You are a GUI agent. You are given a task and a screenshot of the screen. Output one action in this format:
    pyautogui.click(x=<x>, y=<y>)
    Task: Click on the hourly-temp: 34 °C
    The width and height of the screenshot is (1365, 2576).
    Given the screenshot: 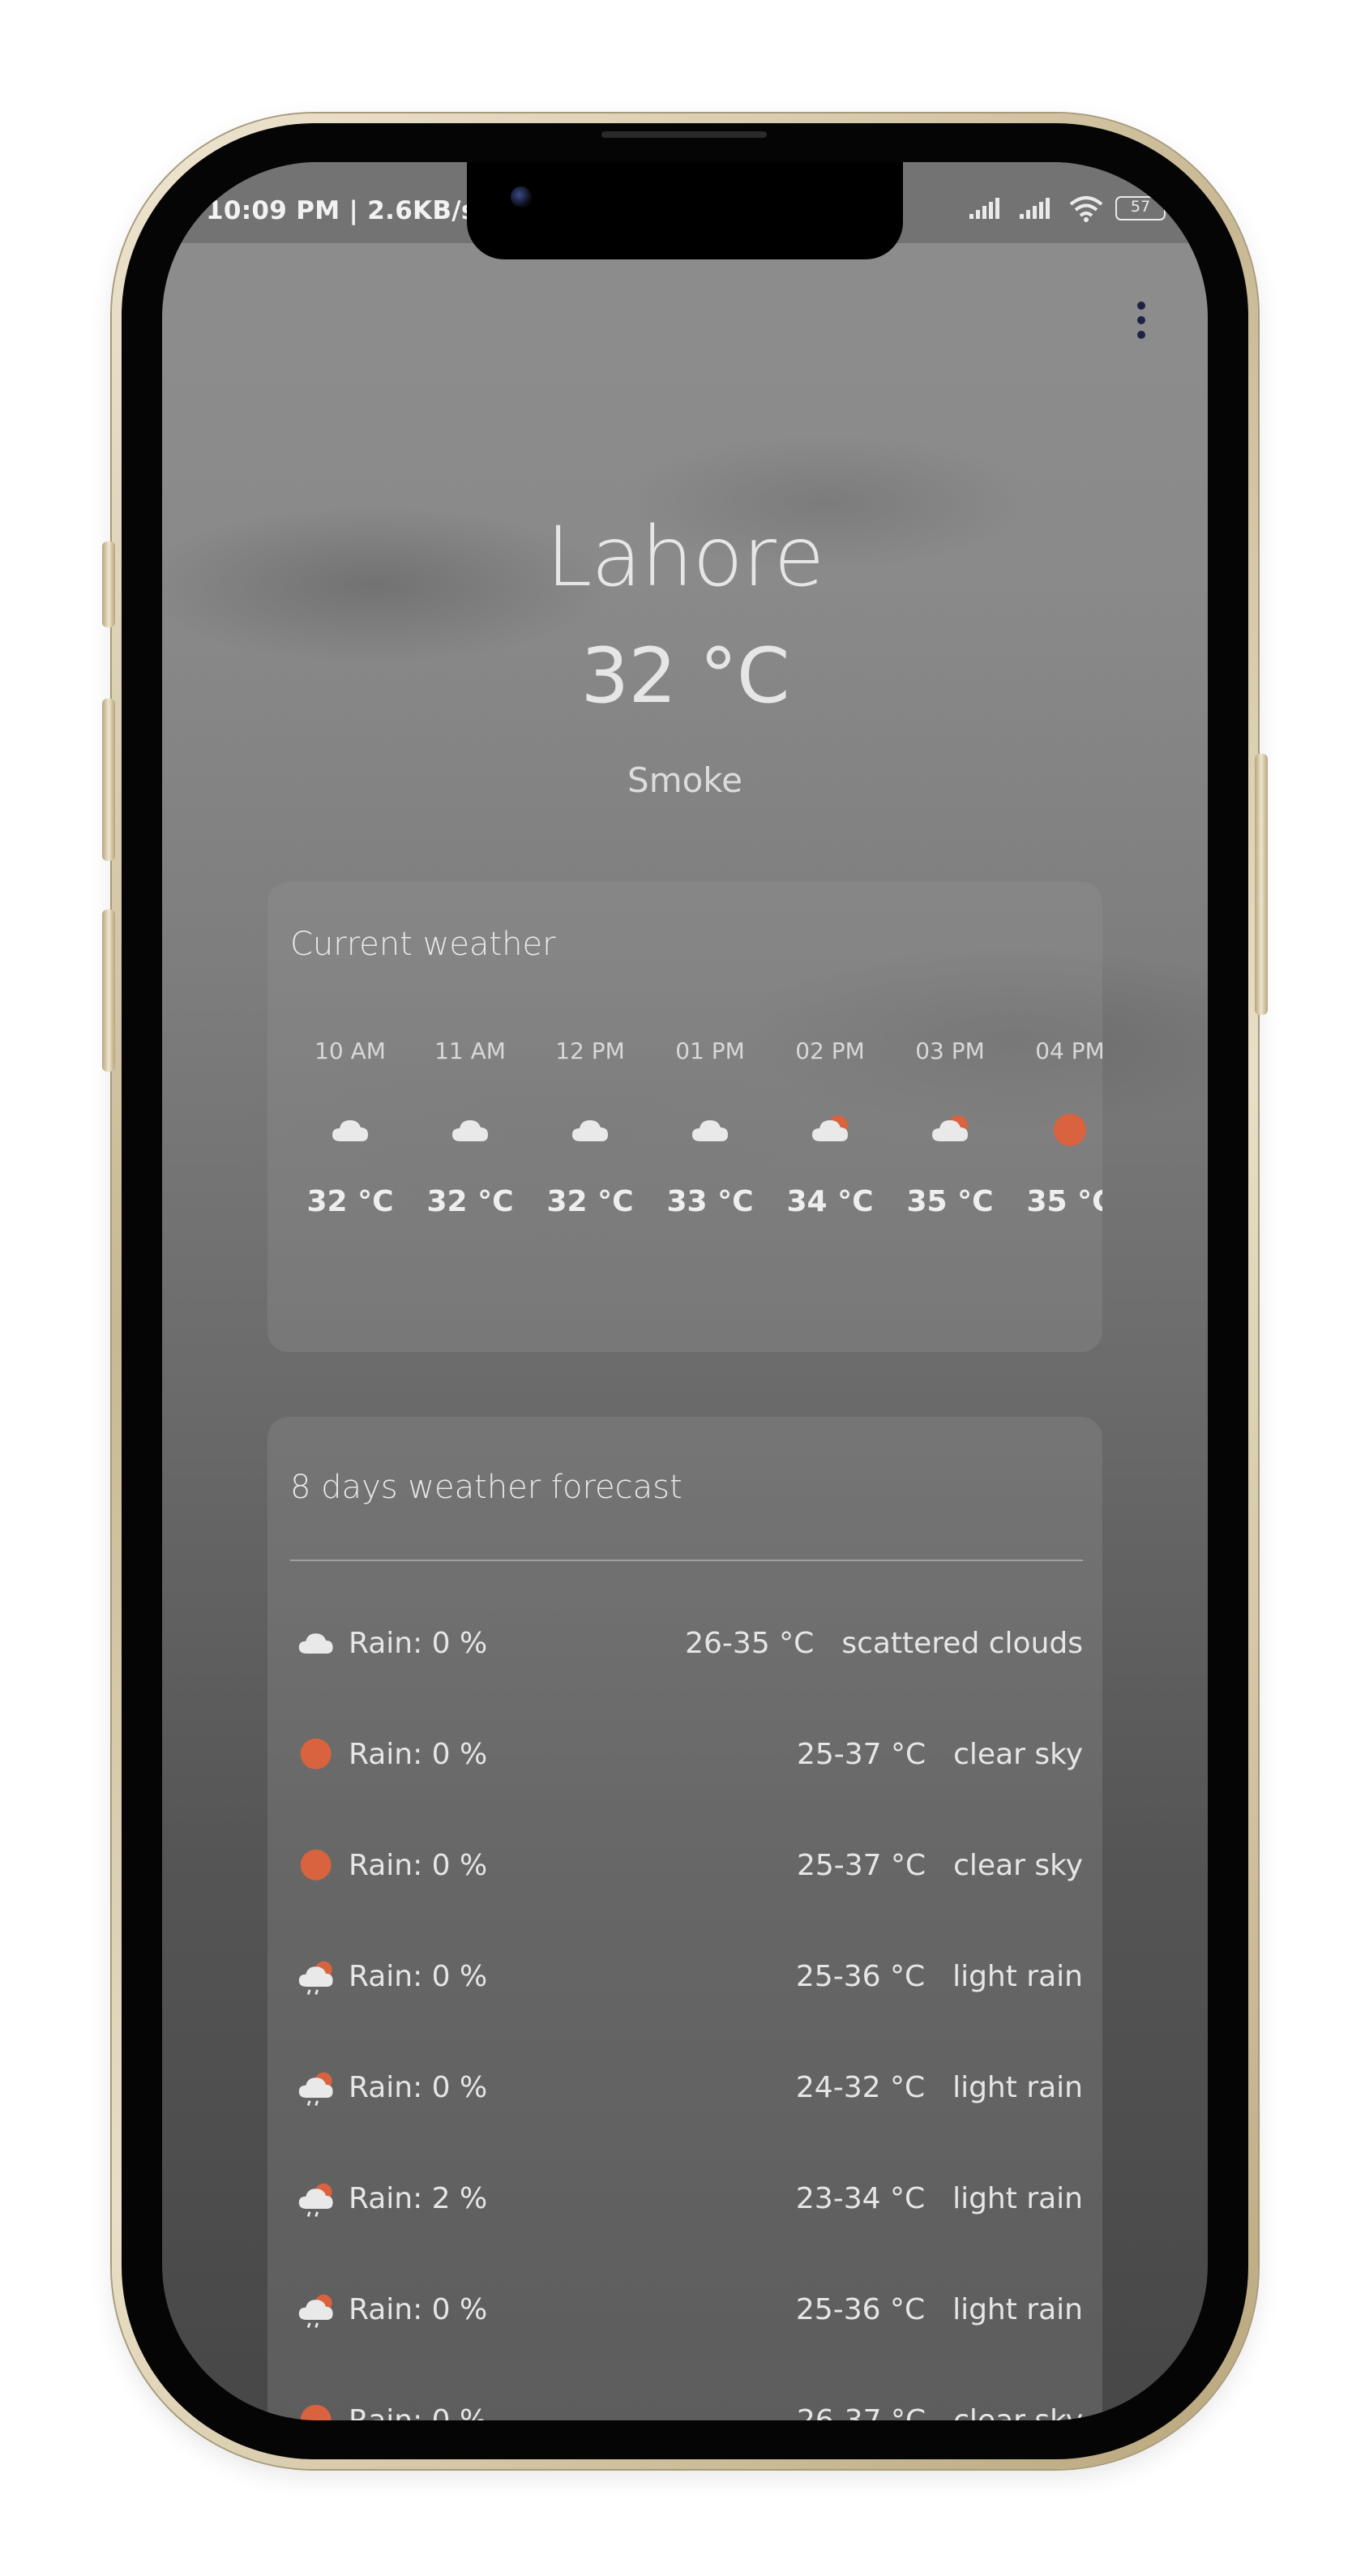 What is the action you would take?
    pyautogui.click(x=830, y=1201)
    